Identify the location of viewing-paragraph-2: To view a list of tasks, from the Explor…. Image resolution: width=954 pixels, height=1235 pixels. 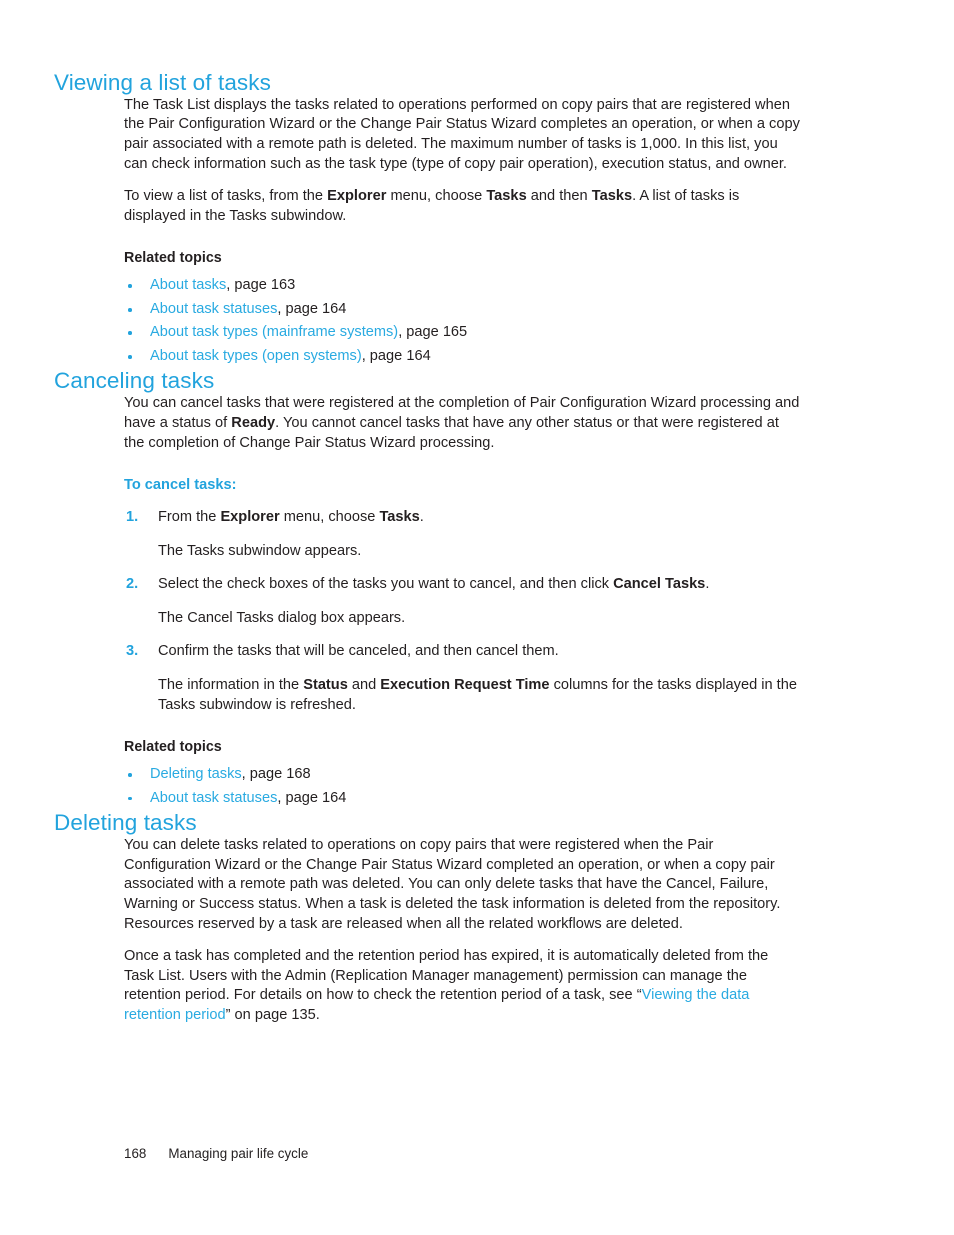
(463, 206).